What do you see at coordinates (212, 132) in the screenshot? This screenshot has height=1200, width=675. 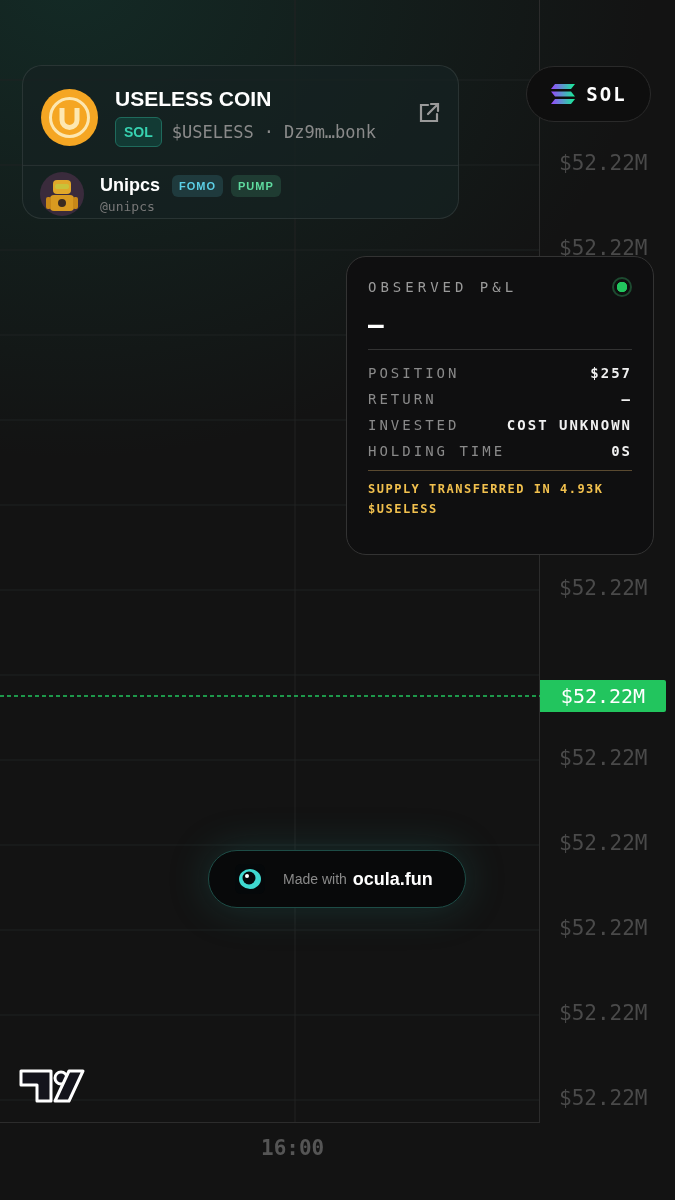 I see `token-ticker: $USELESS` at bounding box center [212, 132].